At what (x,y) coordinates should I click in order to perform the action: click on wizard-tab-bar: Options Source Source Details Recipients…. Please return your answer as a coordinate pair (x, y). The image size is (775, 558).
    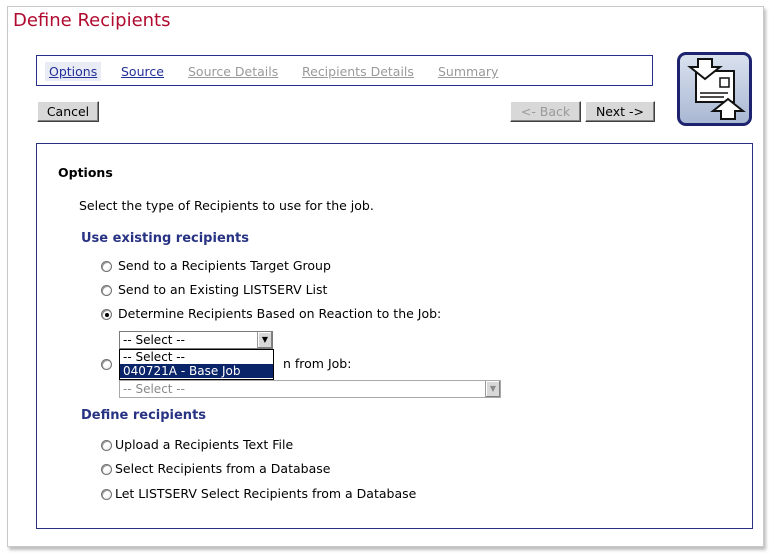
    Looking at the image, I should click on (344, 70).